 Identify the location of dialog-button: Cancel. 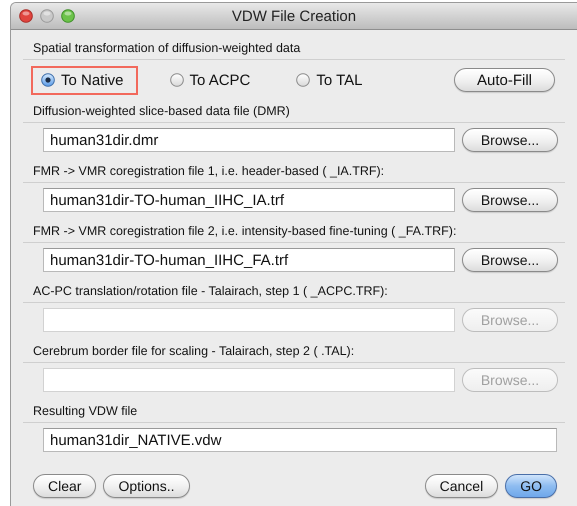
(461, 486).